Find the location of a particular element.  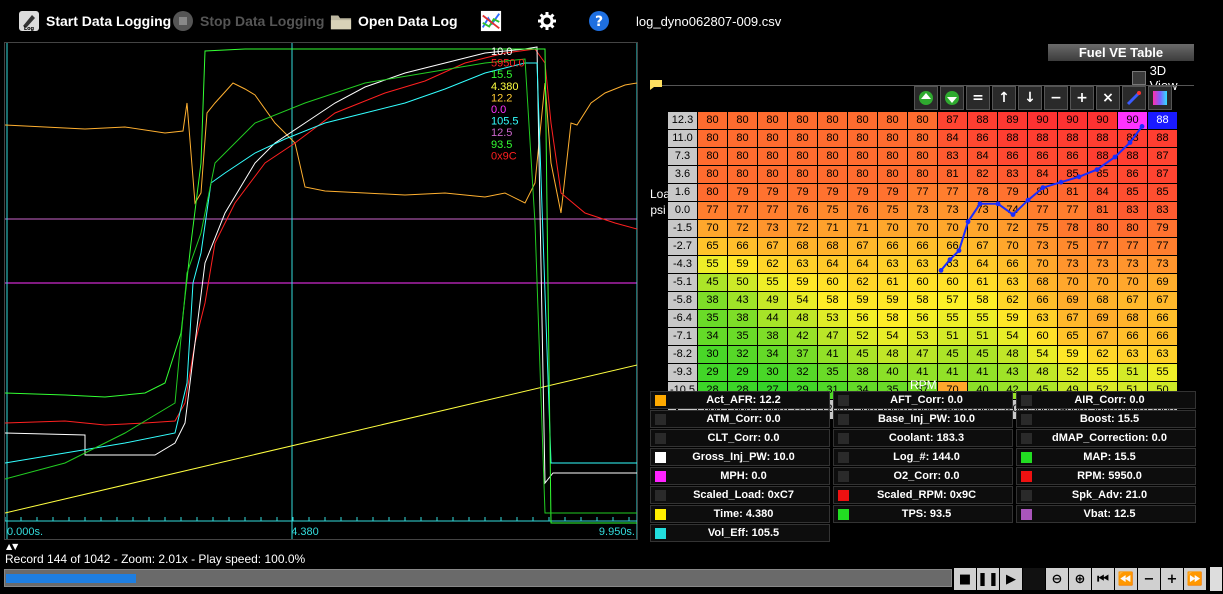

settings-button is located at coordinates (547, 21).